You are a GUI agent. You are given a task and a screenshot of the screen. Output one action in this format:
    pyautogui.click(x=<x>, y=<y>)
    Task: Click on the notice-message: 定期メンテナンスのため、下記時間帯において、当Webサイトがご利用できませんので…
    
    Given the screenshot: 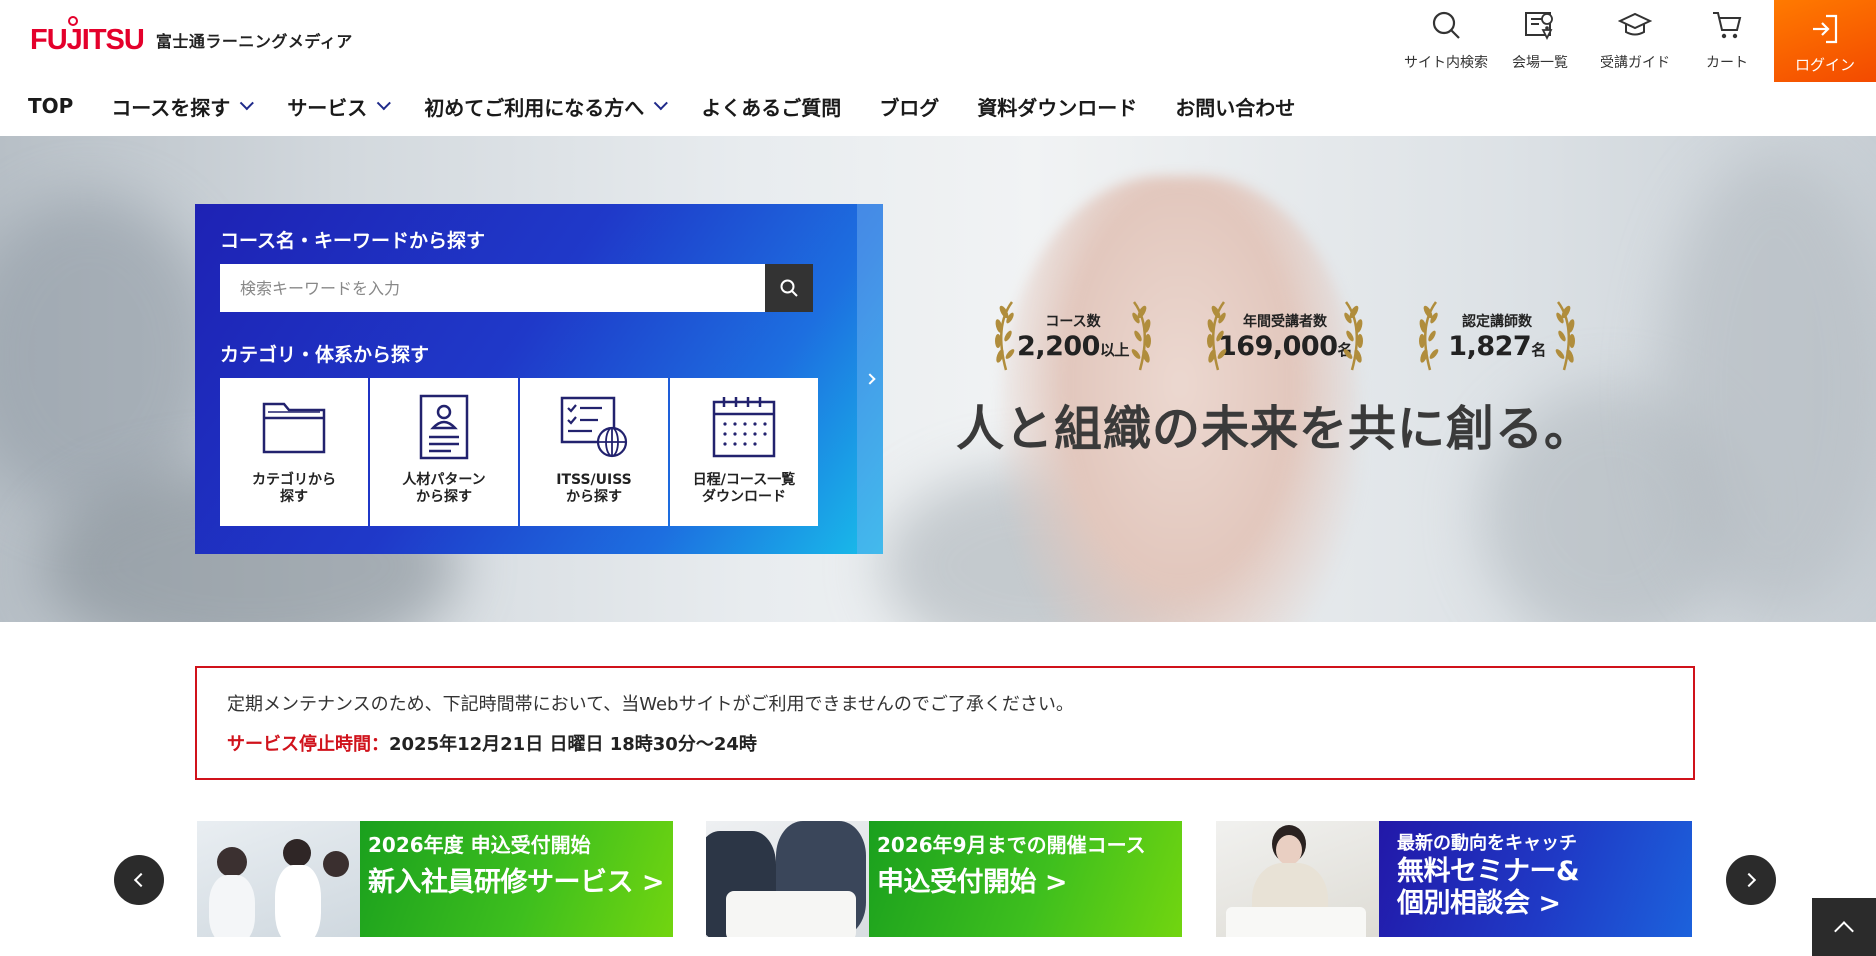 What is the action you would take?
    pyautogui.click(x=650, y=704)
    